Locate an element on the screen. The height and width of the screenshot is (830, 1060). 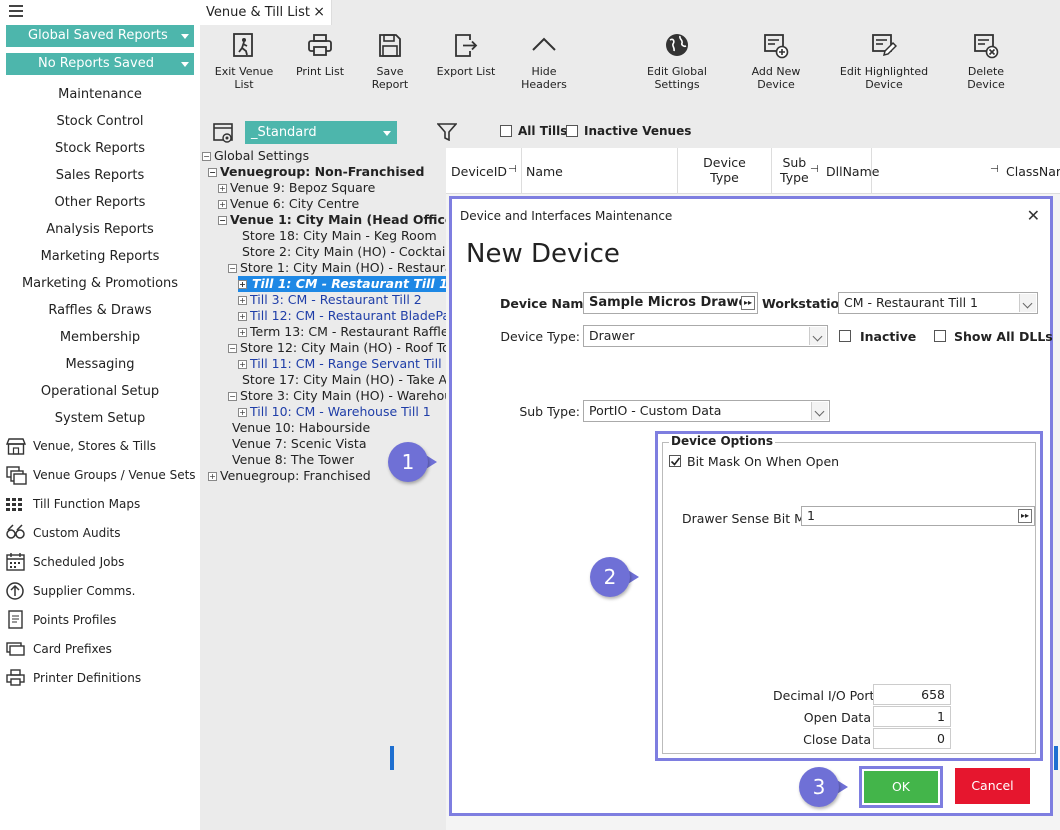
workstation-select: CM - Restaurant Till 1 is located at coordinates (938, 303).